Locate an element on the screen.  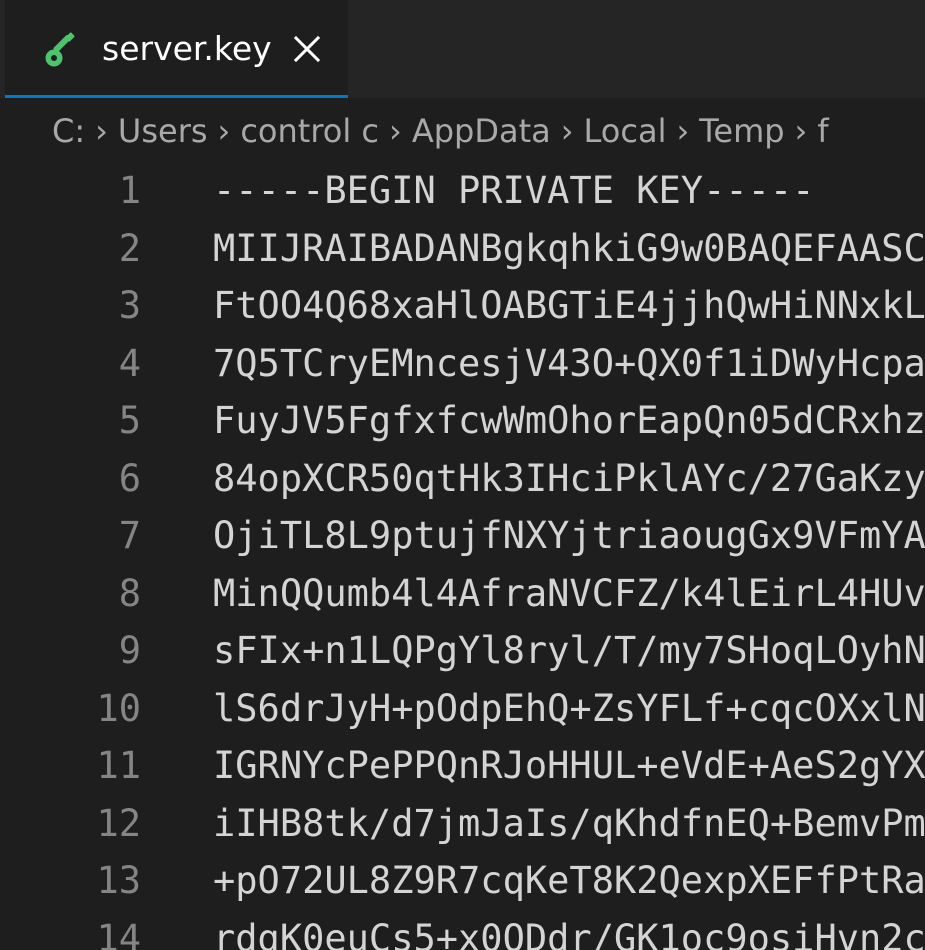
breadcrumb: C: › Users › control c › AppData › Local › Temp › f is located at coordinates (465, 131).